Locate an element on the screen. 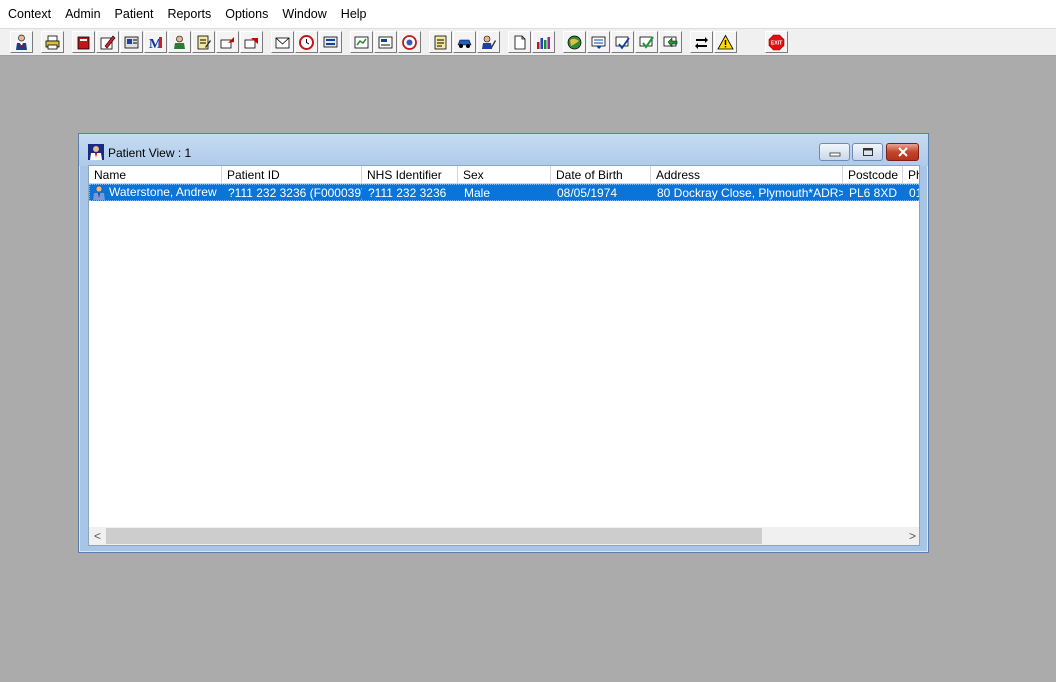 This screenshot has width=1056, height=682. print-button is located at coordinates (52, 42).